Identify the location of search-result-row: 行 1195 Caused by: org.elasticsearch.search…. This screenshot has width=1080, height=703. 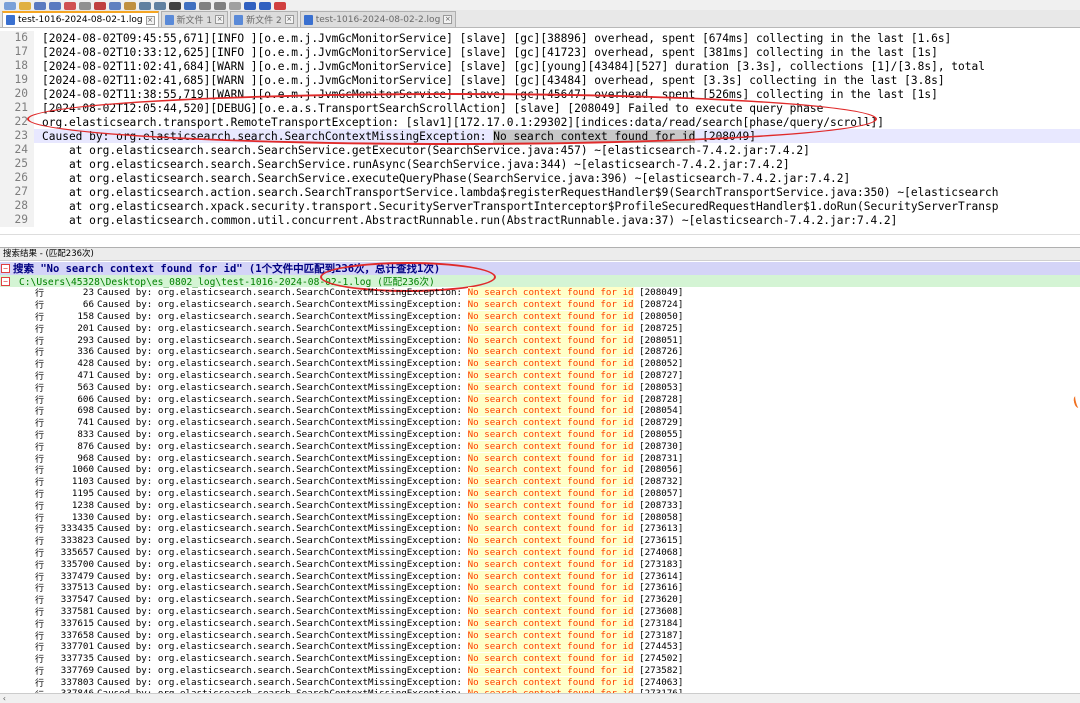
(540, 493).